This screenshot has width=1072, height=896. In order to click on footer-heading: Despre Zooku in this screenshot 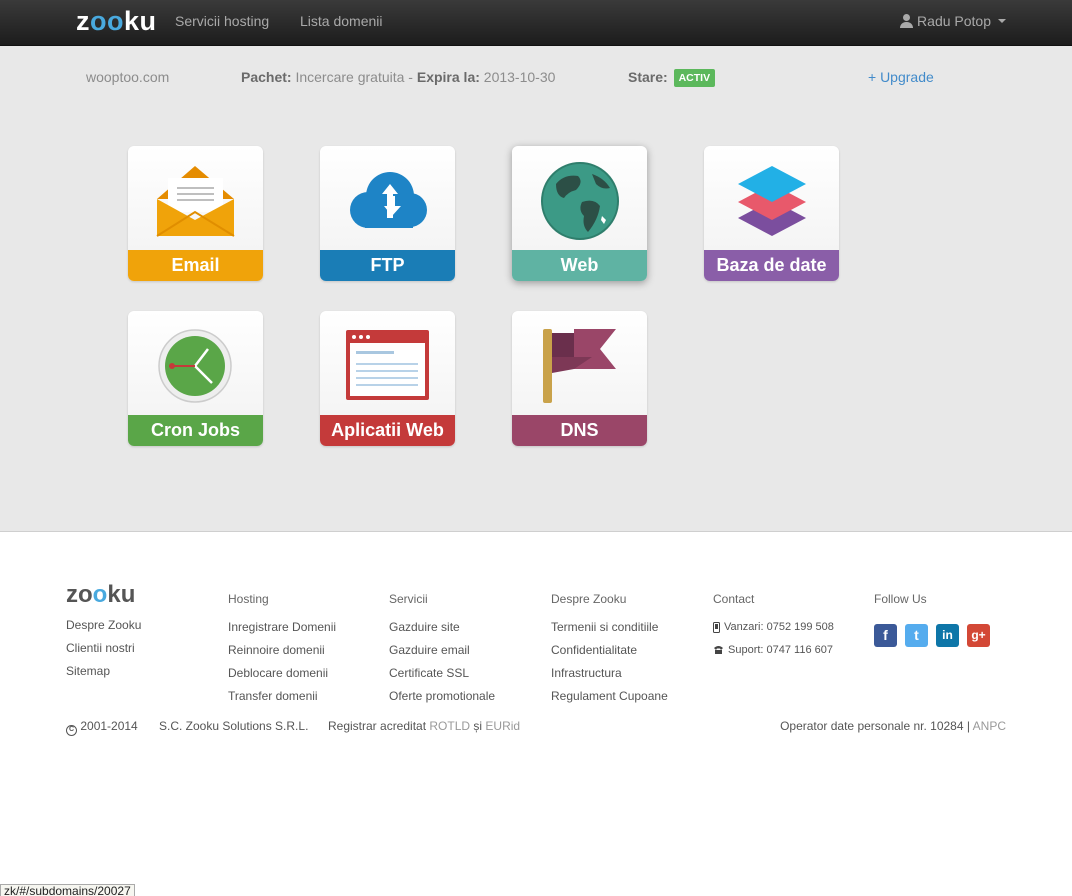, I will do `click(589, 599)`.